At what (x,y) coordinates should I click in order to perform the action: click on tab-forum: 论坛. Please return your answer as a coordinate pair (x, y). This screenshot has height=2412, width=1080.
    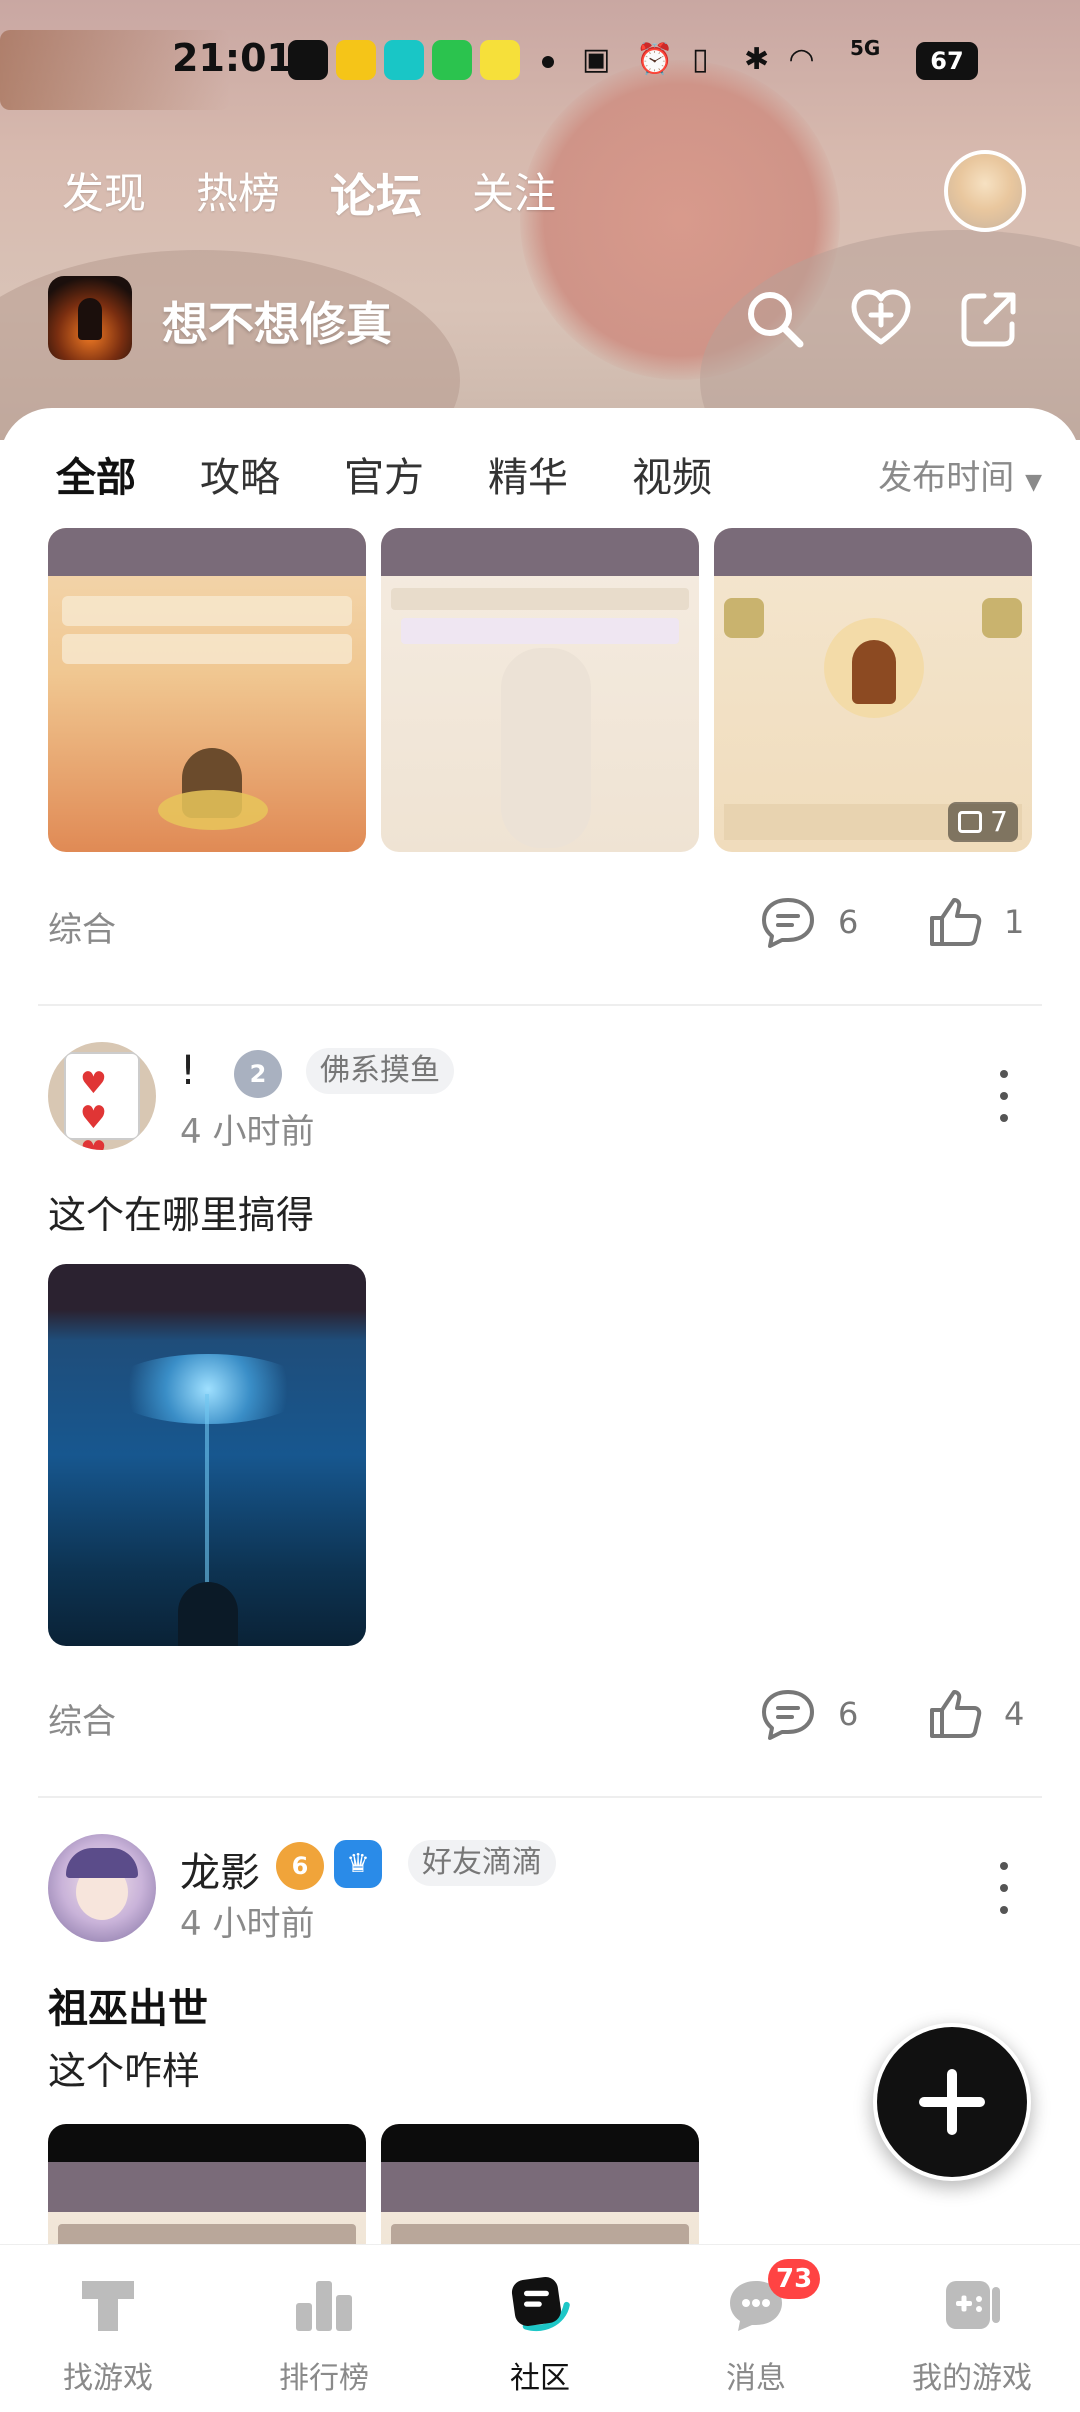
    Looking at the image, I should click on (376, 197).